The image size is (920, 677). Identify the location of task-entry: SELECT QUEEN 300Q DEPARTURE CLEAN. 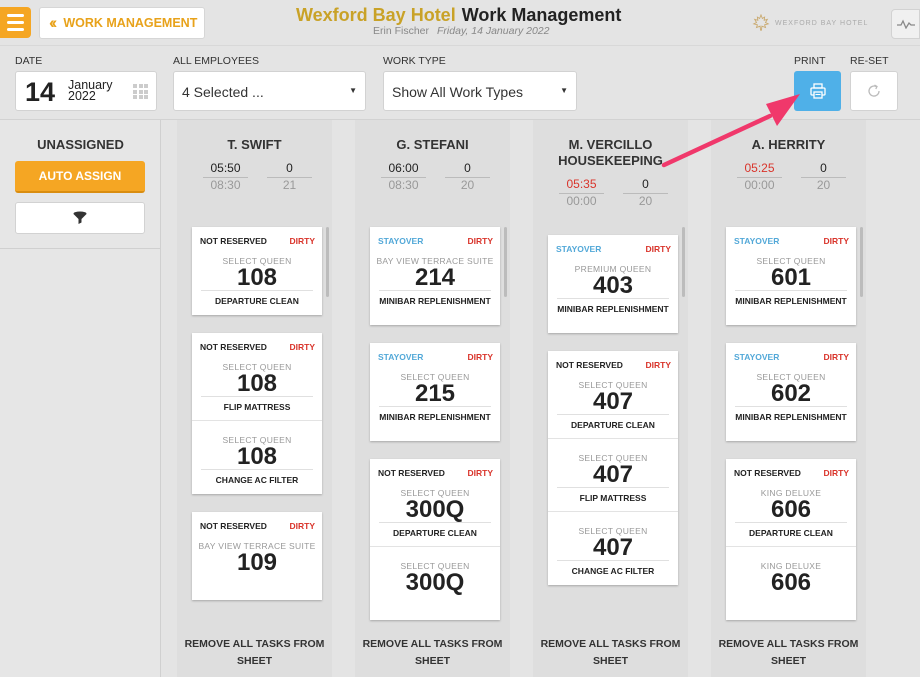
(435, 512).